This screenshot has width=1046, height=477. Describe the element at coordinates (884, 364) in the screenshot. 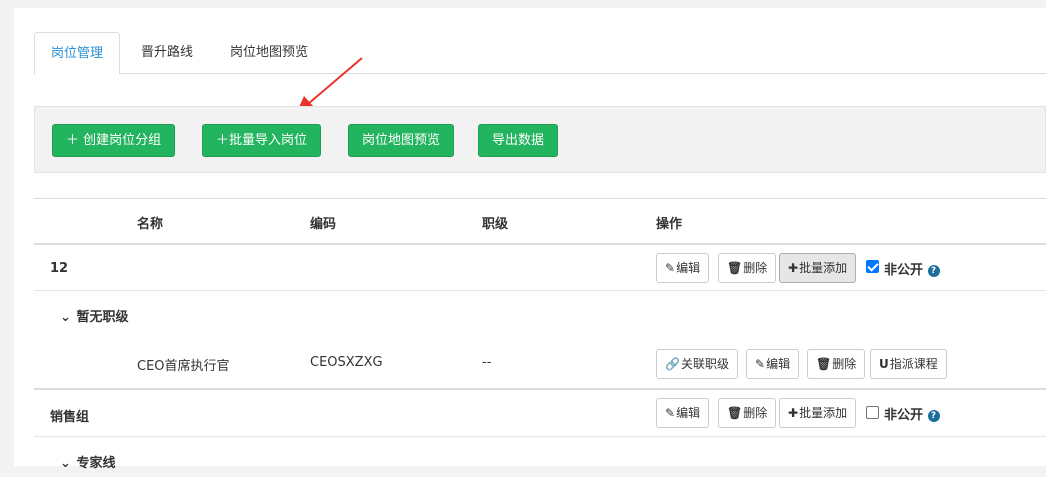

I see `magnet-icon: U` at that location.